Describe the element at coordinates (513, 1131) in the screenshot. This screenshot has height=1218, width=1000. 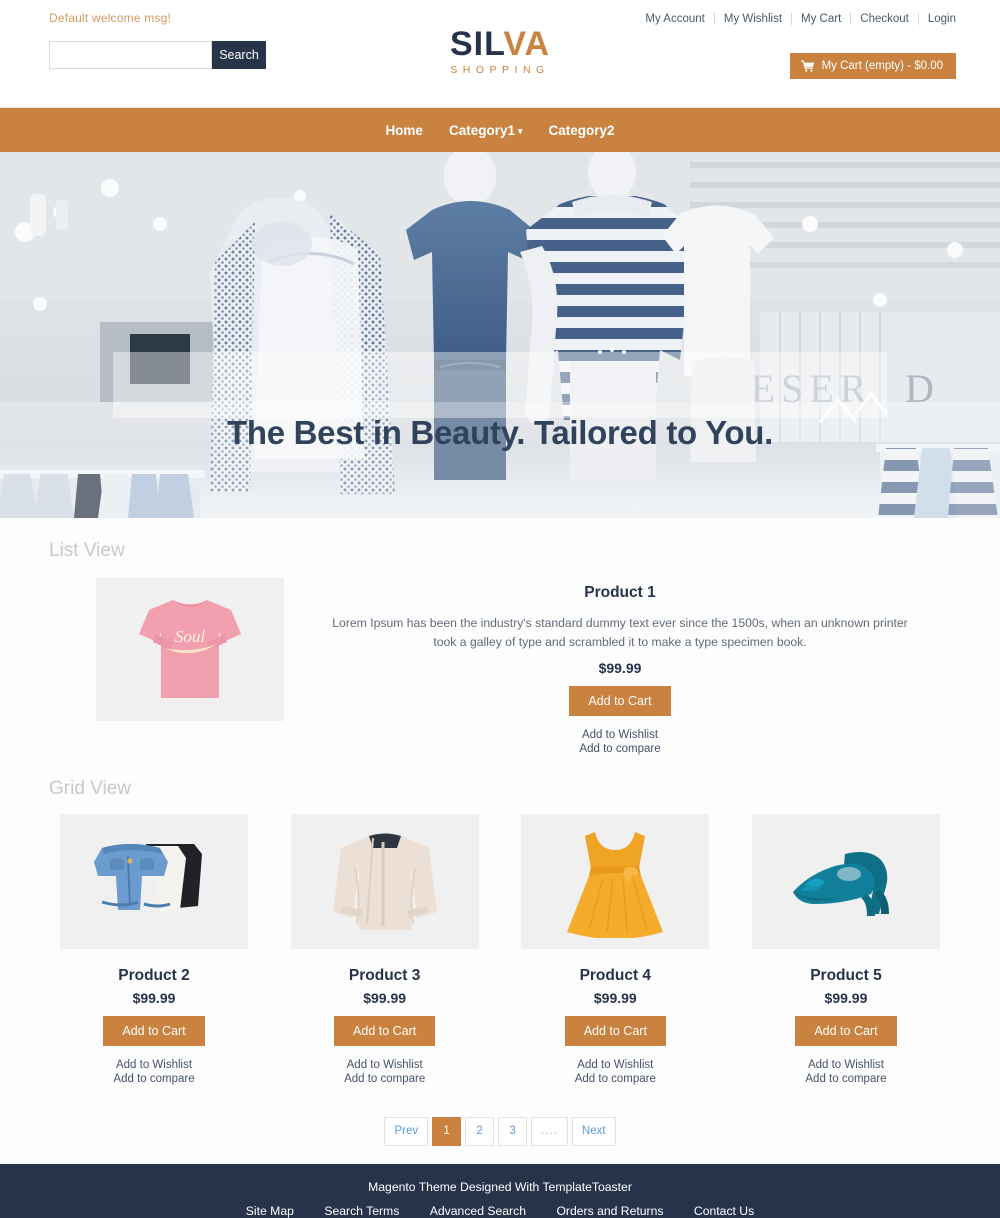
I see `pagination-page-3: 3` at that location.